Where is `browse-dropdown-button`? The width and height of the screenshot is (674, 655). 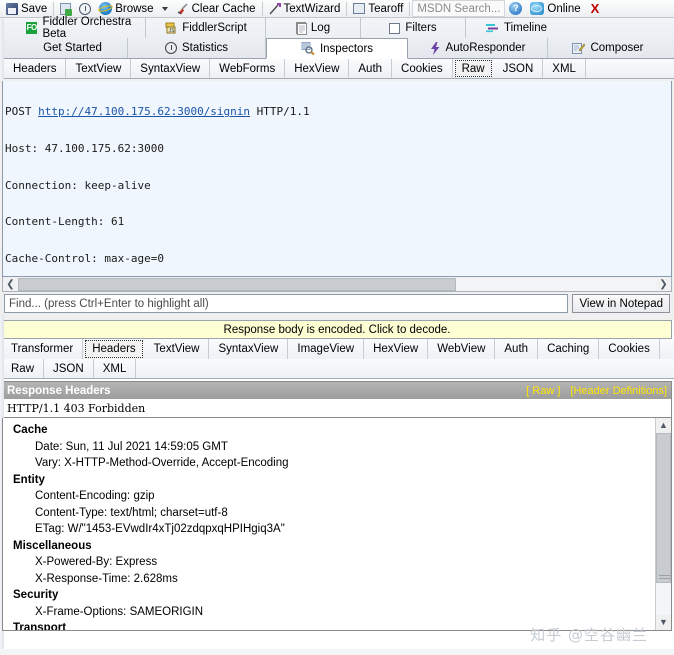 browse-dropdown-button is located at coordinates (165, 9).